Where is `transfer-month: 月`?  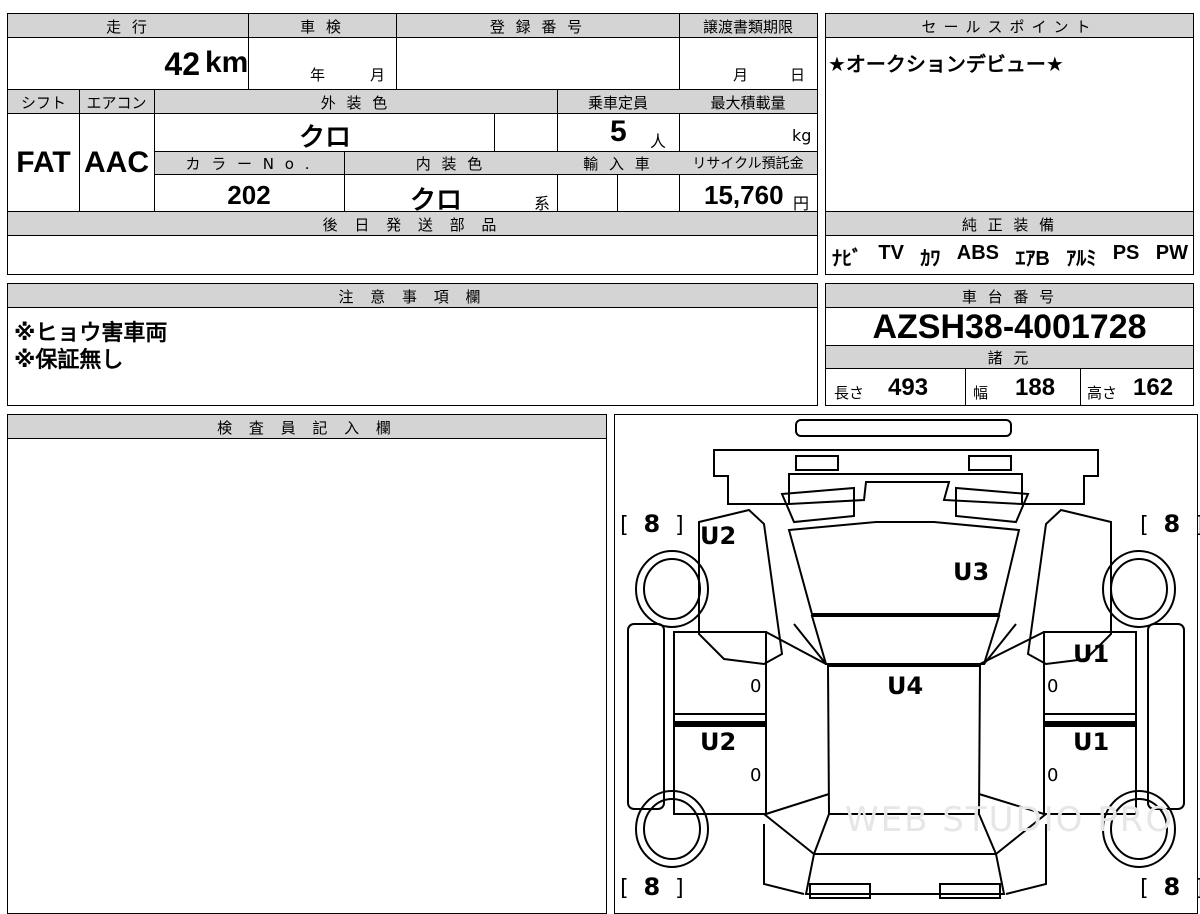
transfer-month: 月 is located at coordinates (741, 75).